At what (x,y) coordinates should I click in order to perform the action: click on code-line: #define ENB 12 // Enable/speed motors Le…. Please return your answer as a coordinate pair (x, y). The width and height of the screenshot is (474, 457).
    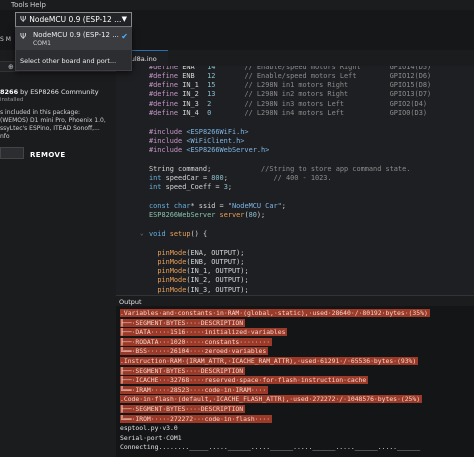
    Looking at the image, I should click on (290, 75).